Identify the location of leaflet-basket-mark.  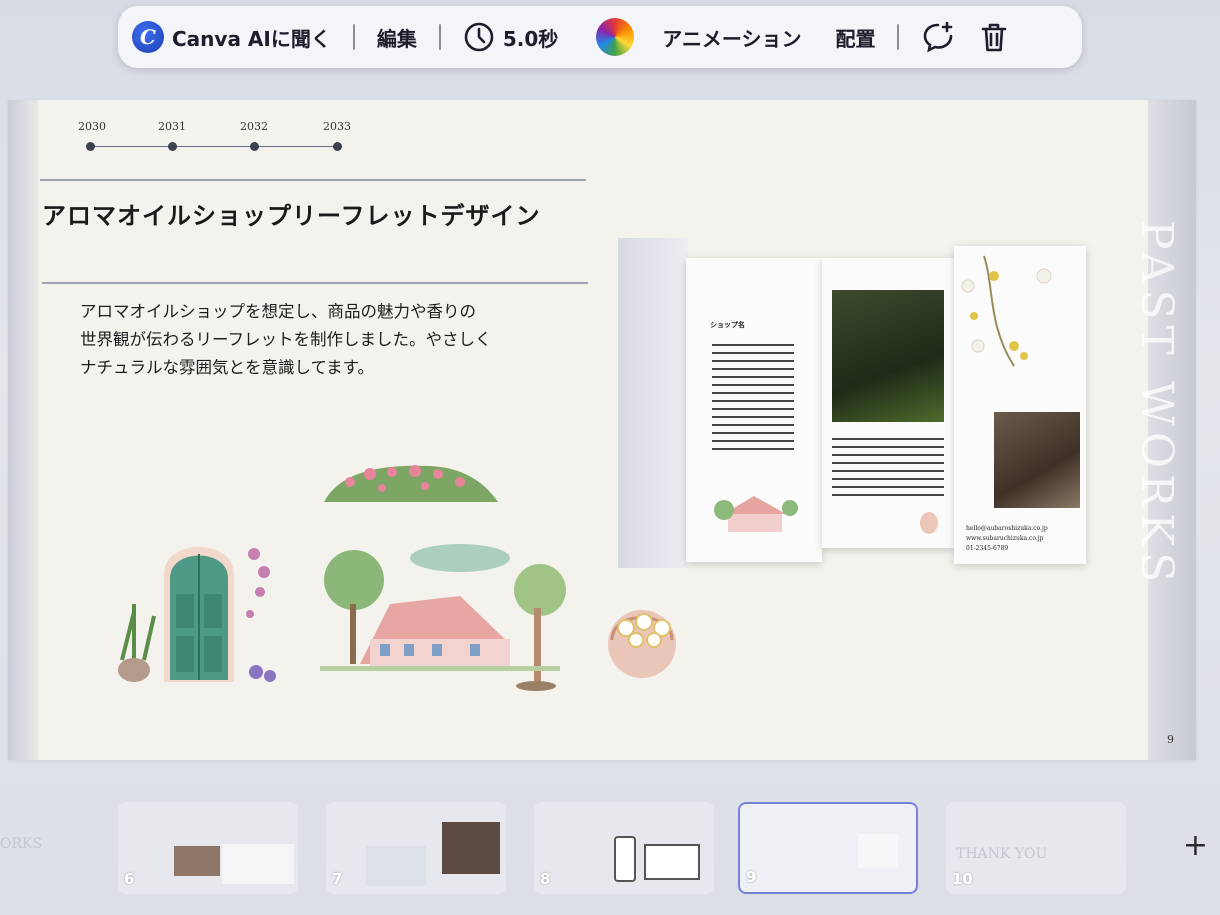
(929, 523).